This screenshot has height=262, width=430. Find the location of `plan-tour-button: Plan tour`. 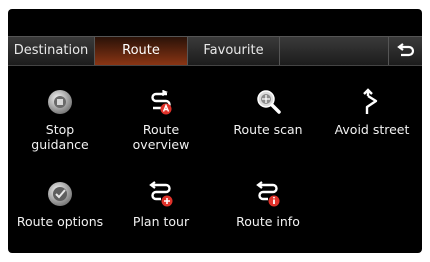

plan-tour-button: Plan tour is located at coordinates (161, 204).